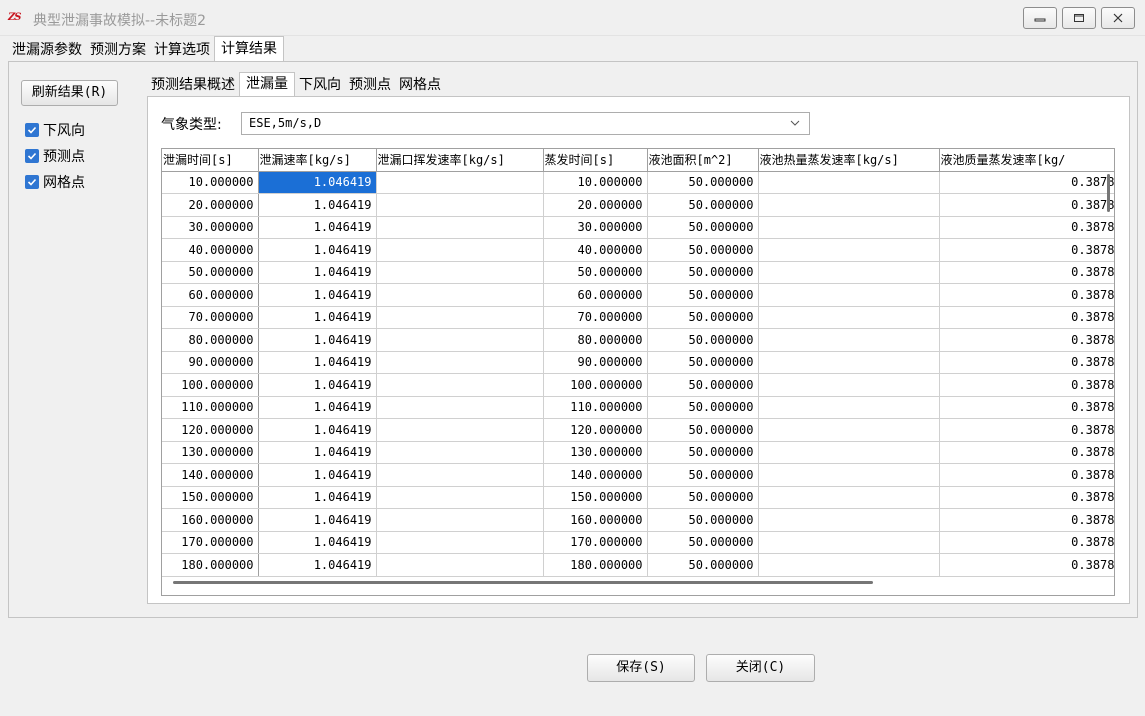 The image size is (1145, 716). I want to click on table-cell: 80.000000, so click(210, 340).